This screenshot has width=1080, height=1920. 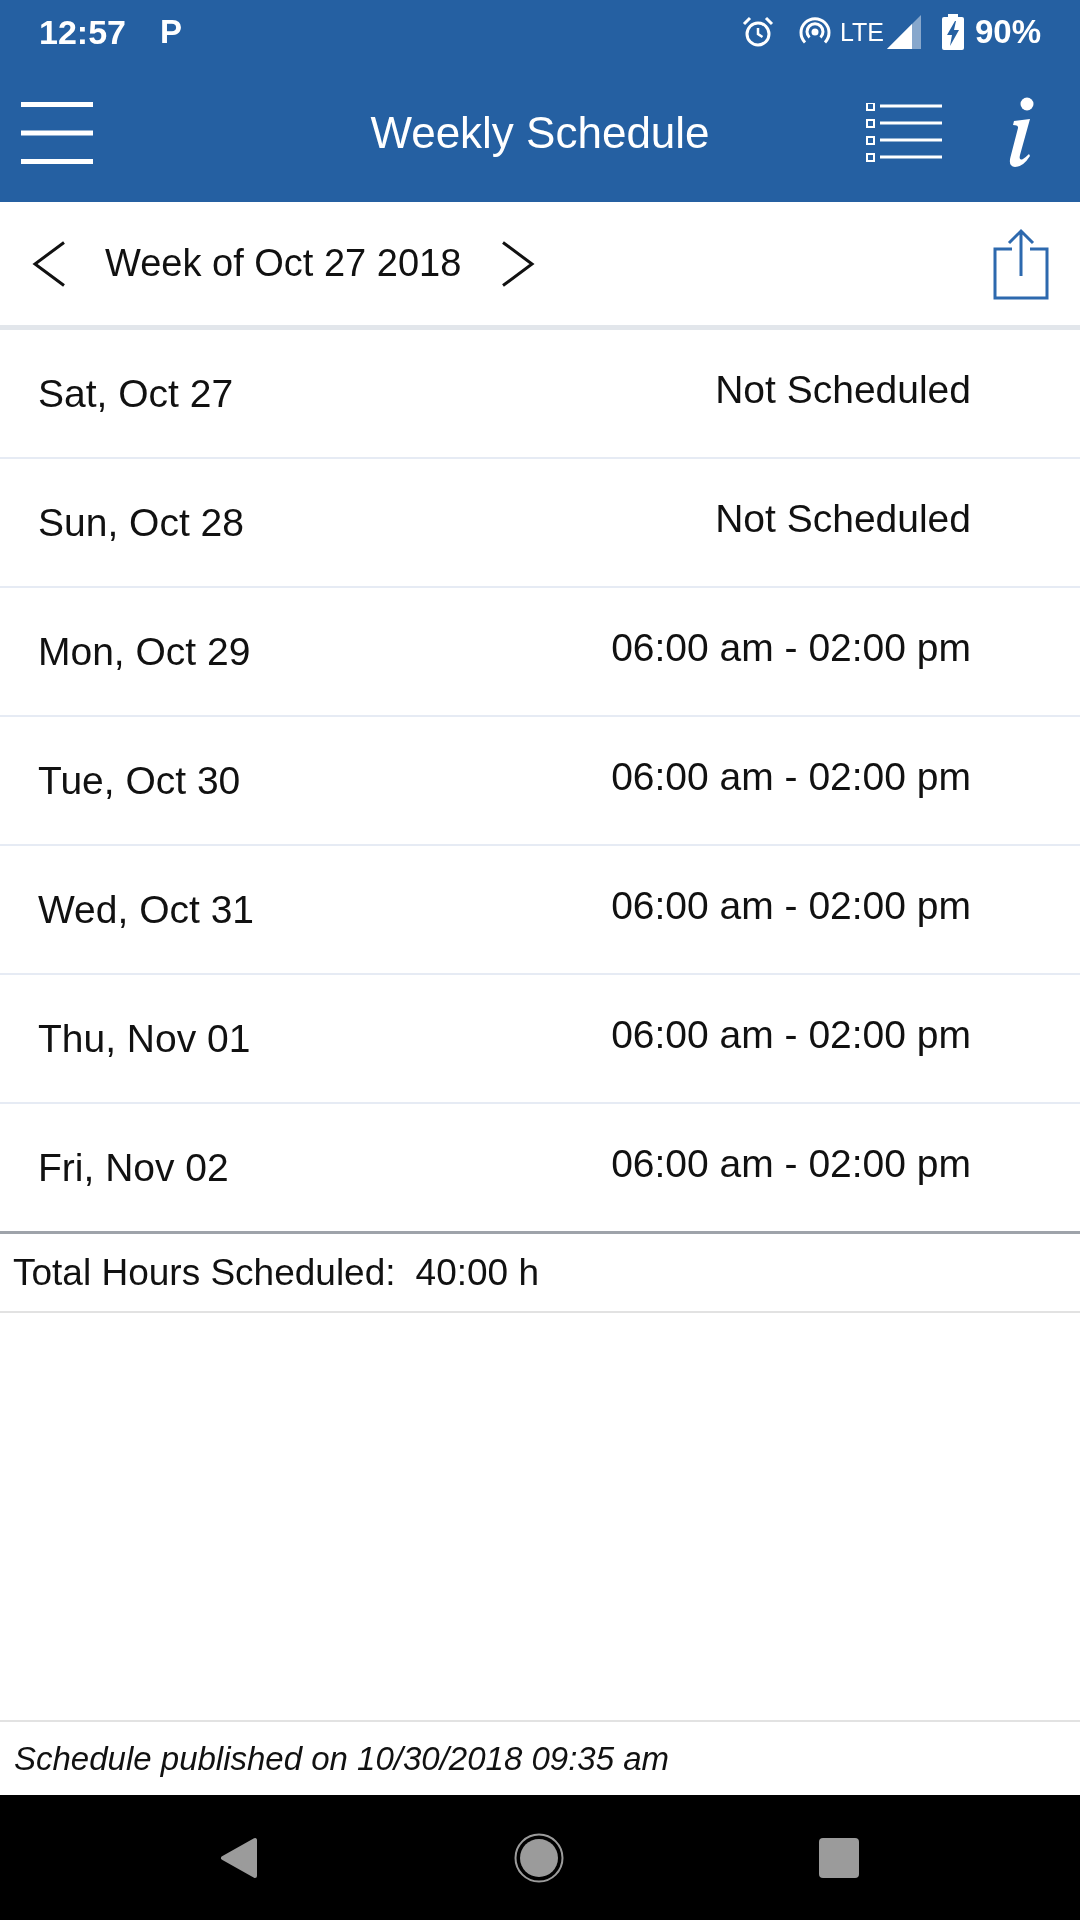 I want to click on day-date: Tue, Oct 30, so click(x=139, y=780).